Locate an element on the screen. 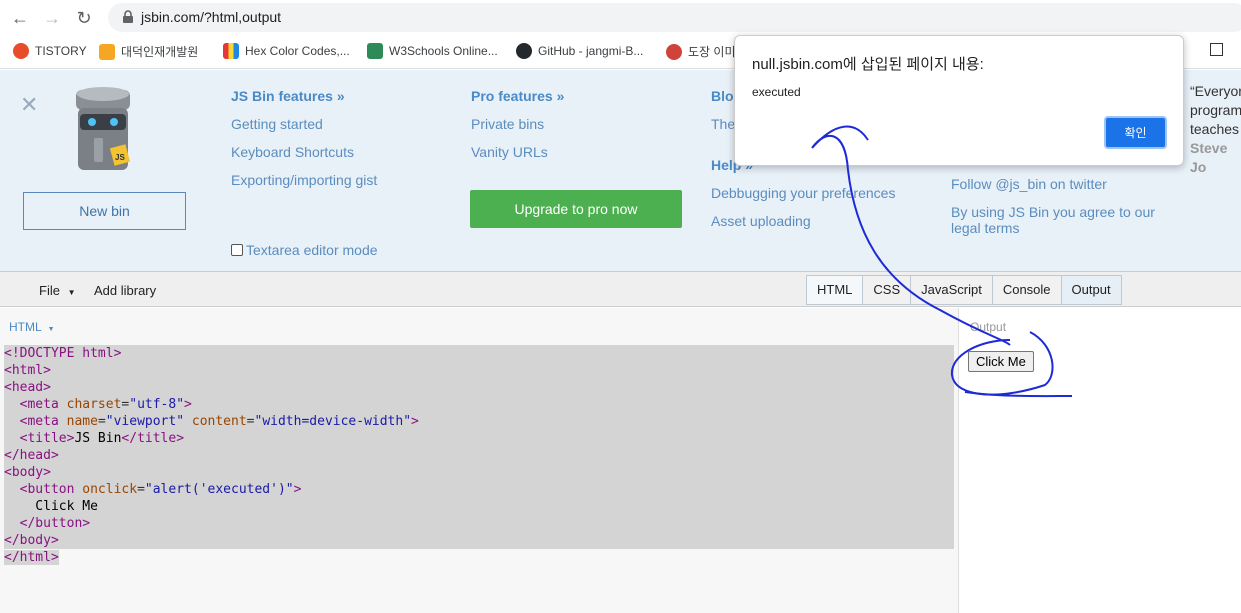 The height and width of the screenshot is (613, 1241). tab-output: Output is located at coordinates (1091, 290).